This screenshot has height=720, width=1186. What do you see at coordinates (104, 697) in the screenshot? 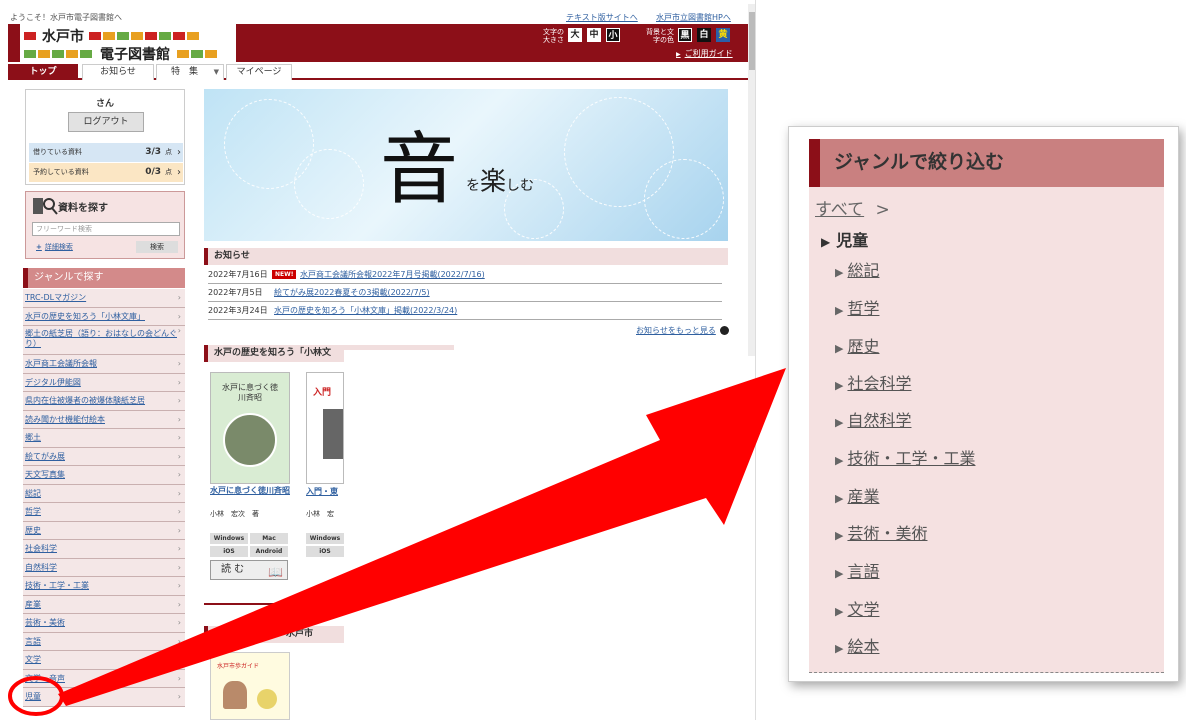
I see `genre-item-child: 児童` at bounding box center [104, 697].